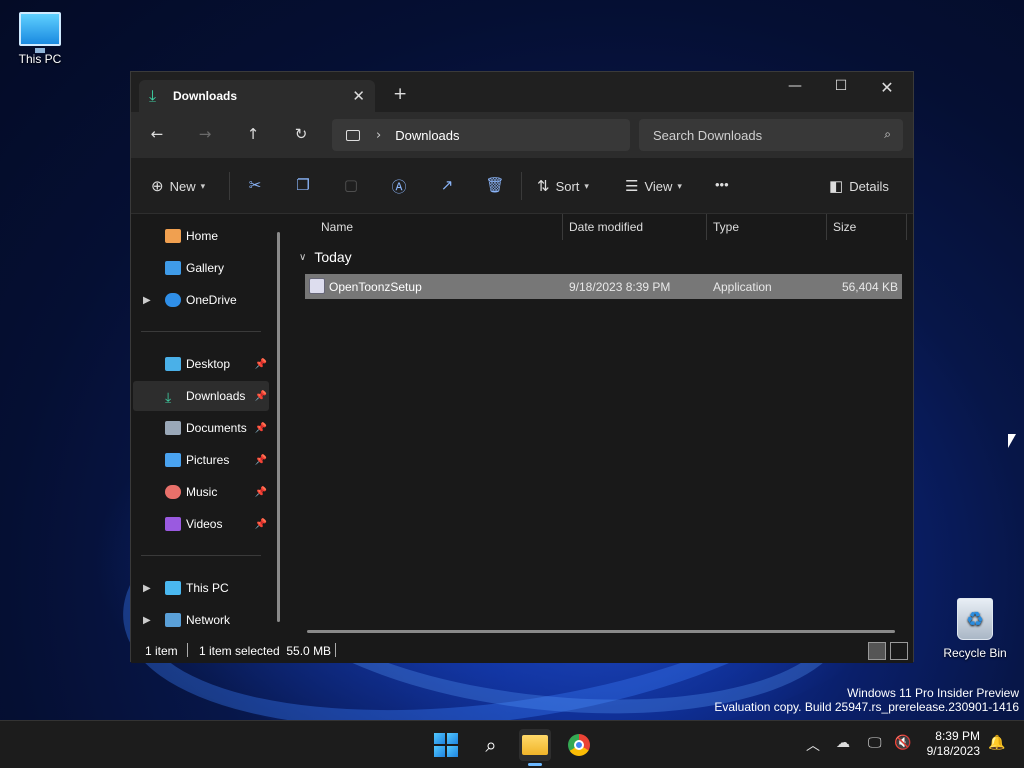 The width and height of the screenshot is (1024, 768). I want to click on desktop-icon-recycle-bin: ♻ Recycle Bin, so click(975, 629).